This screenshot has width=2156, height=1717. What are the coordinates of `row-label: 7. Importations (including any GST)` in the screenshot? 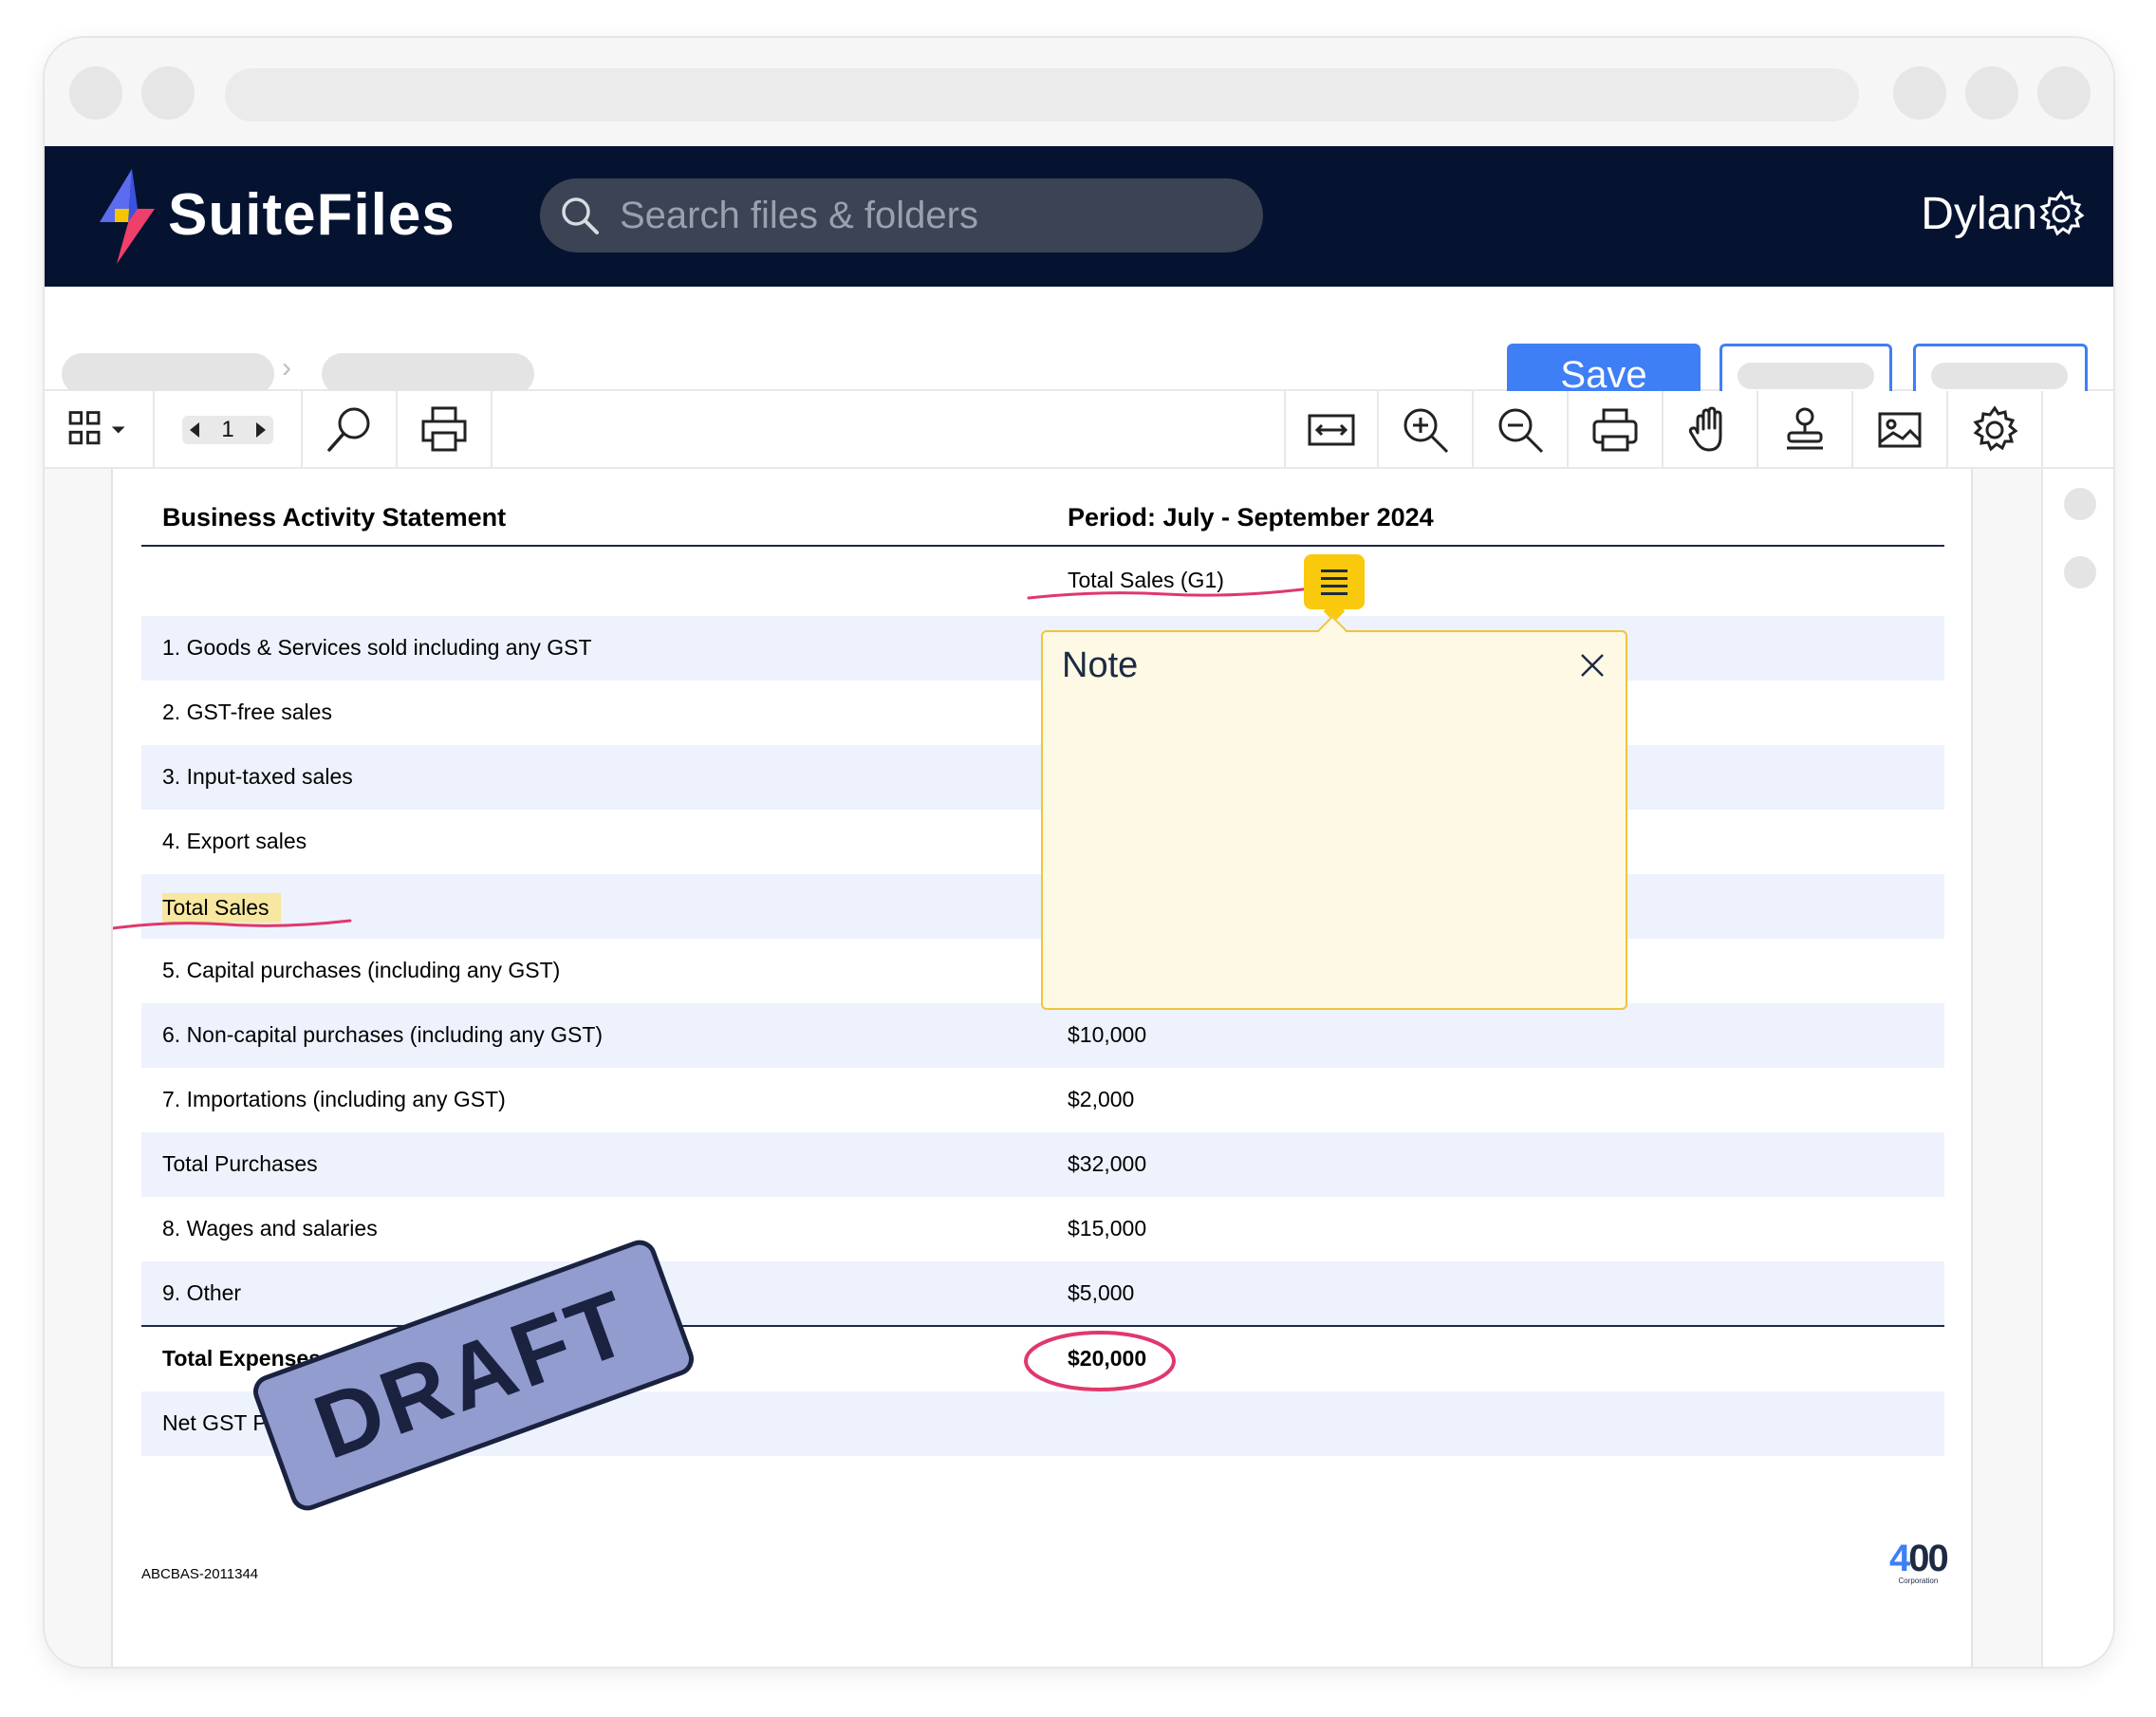 It's located at (334, 1099).